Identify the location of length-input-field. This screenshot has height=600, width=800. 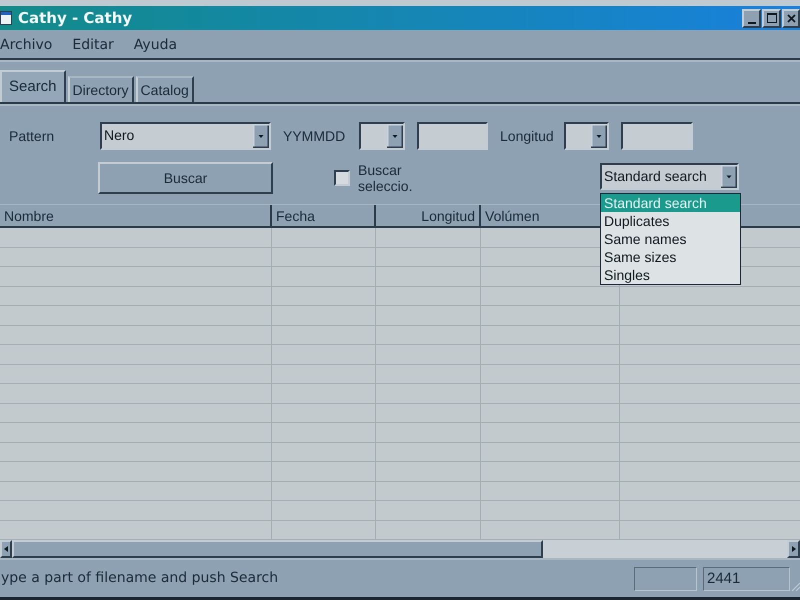
(657, 136).